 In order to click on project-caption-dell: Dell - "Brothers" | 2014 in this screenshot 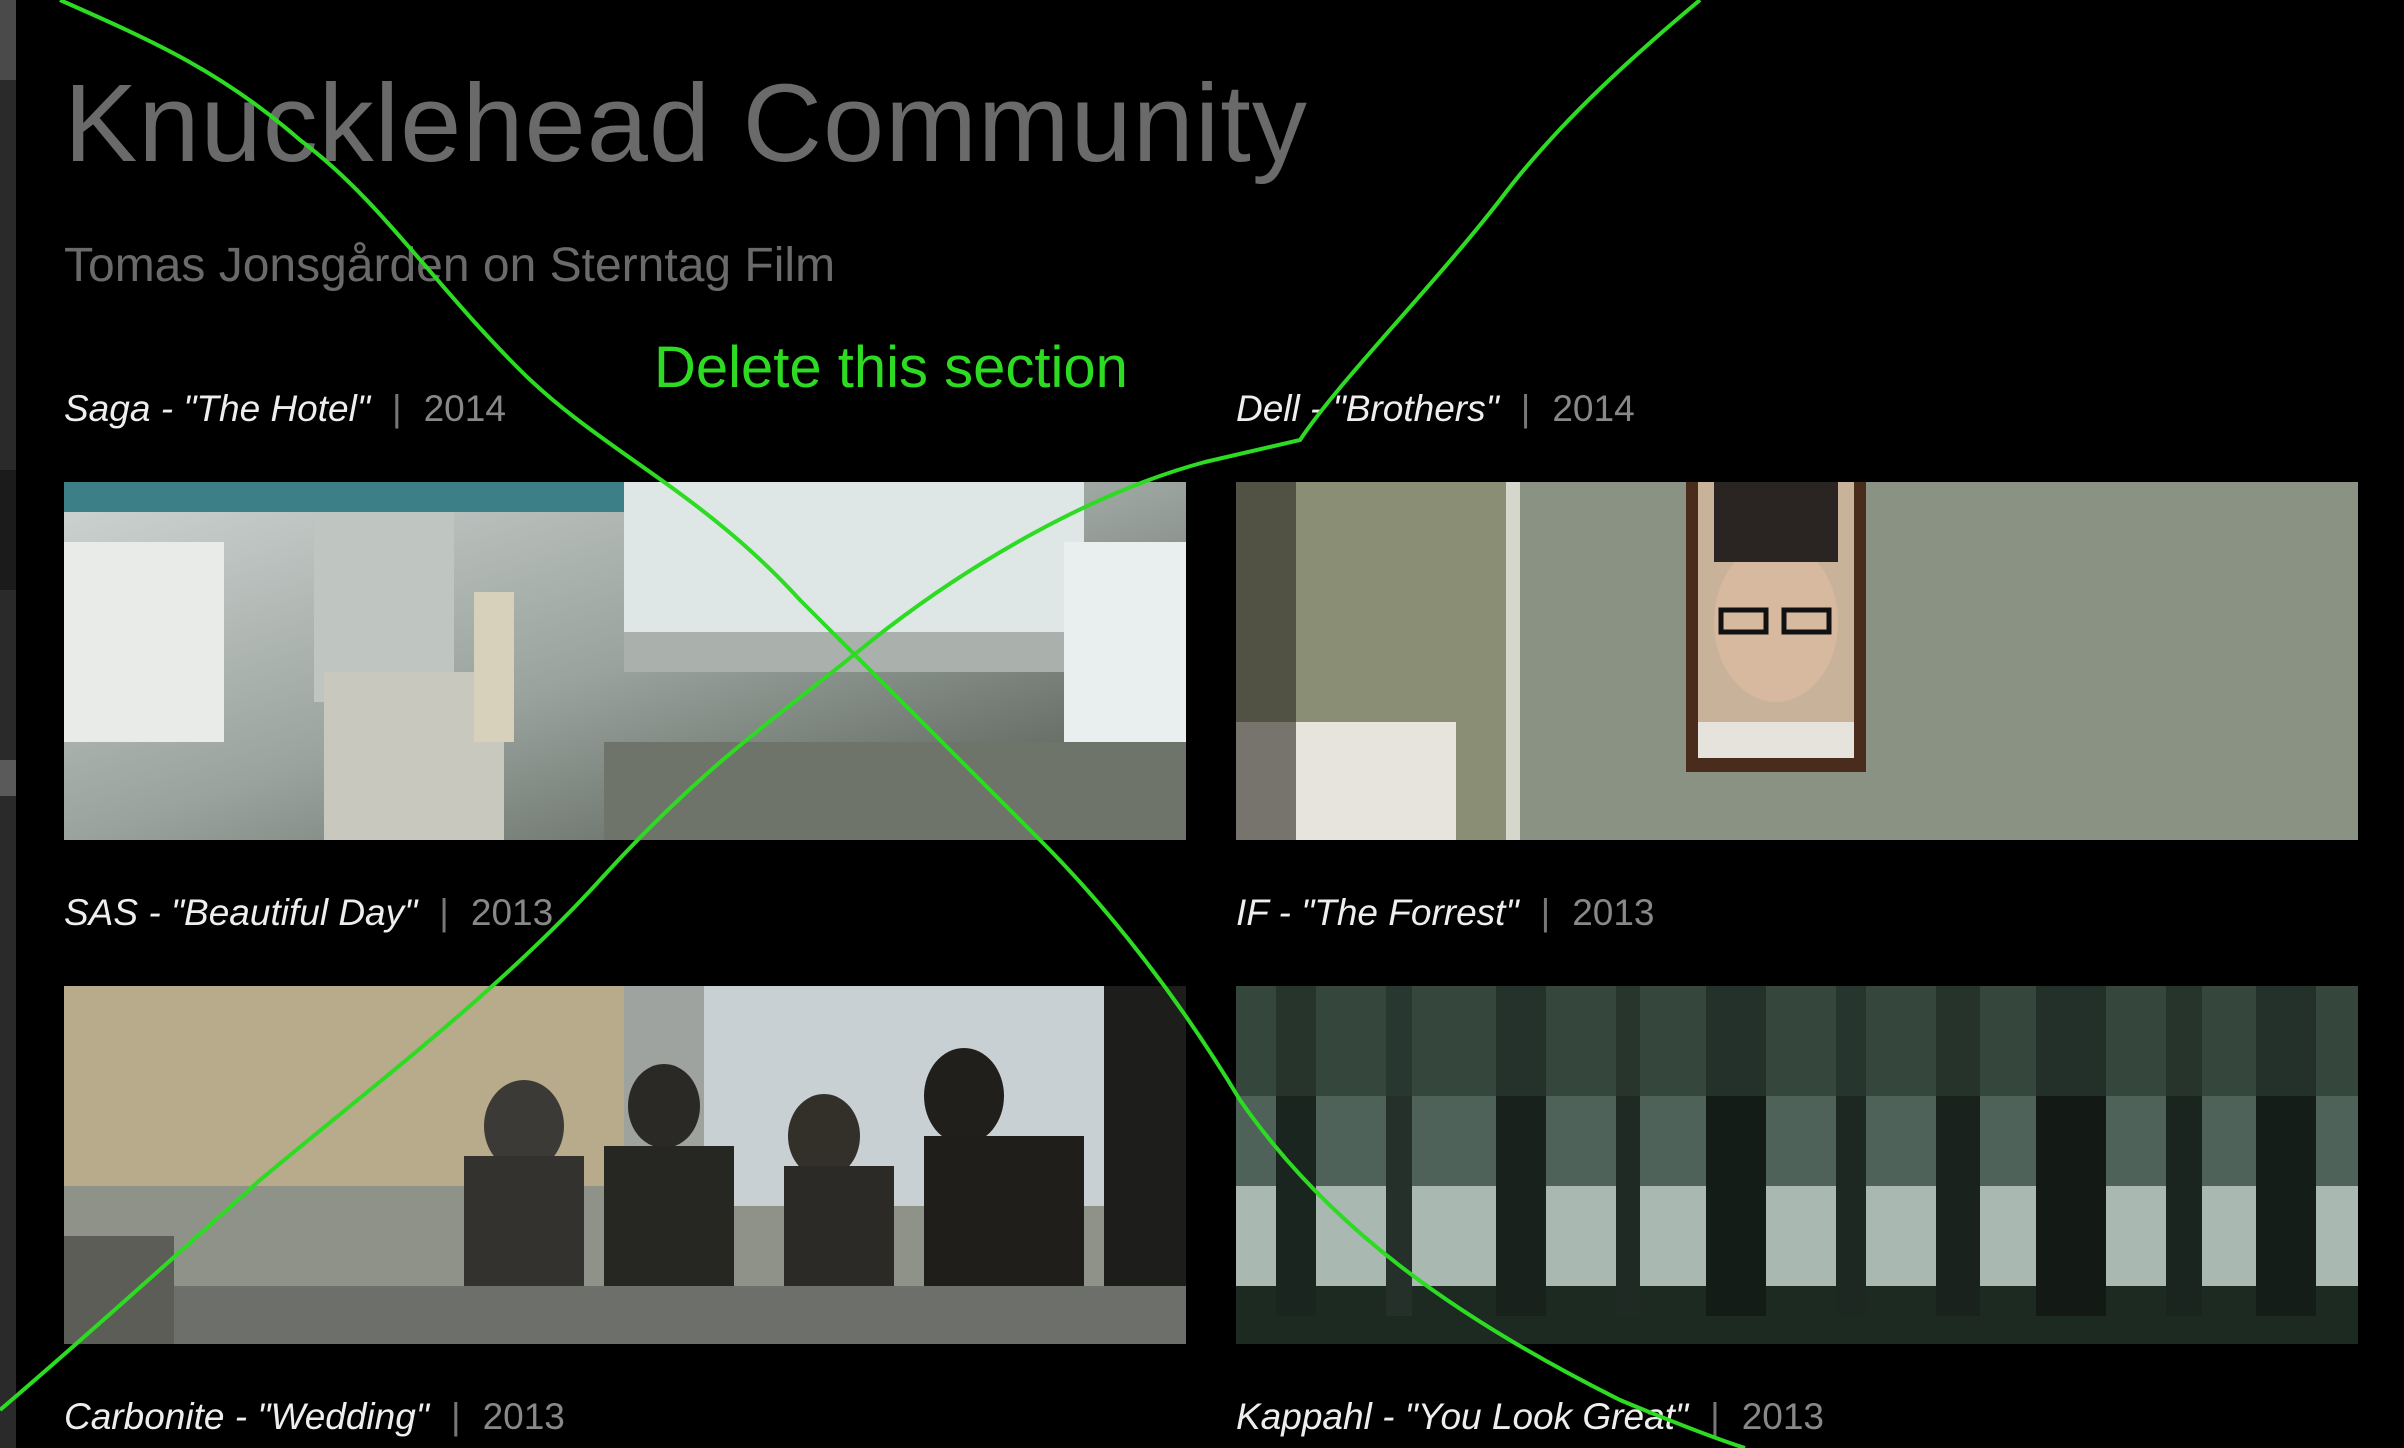, I will do `click(1435, 409)`.